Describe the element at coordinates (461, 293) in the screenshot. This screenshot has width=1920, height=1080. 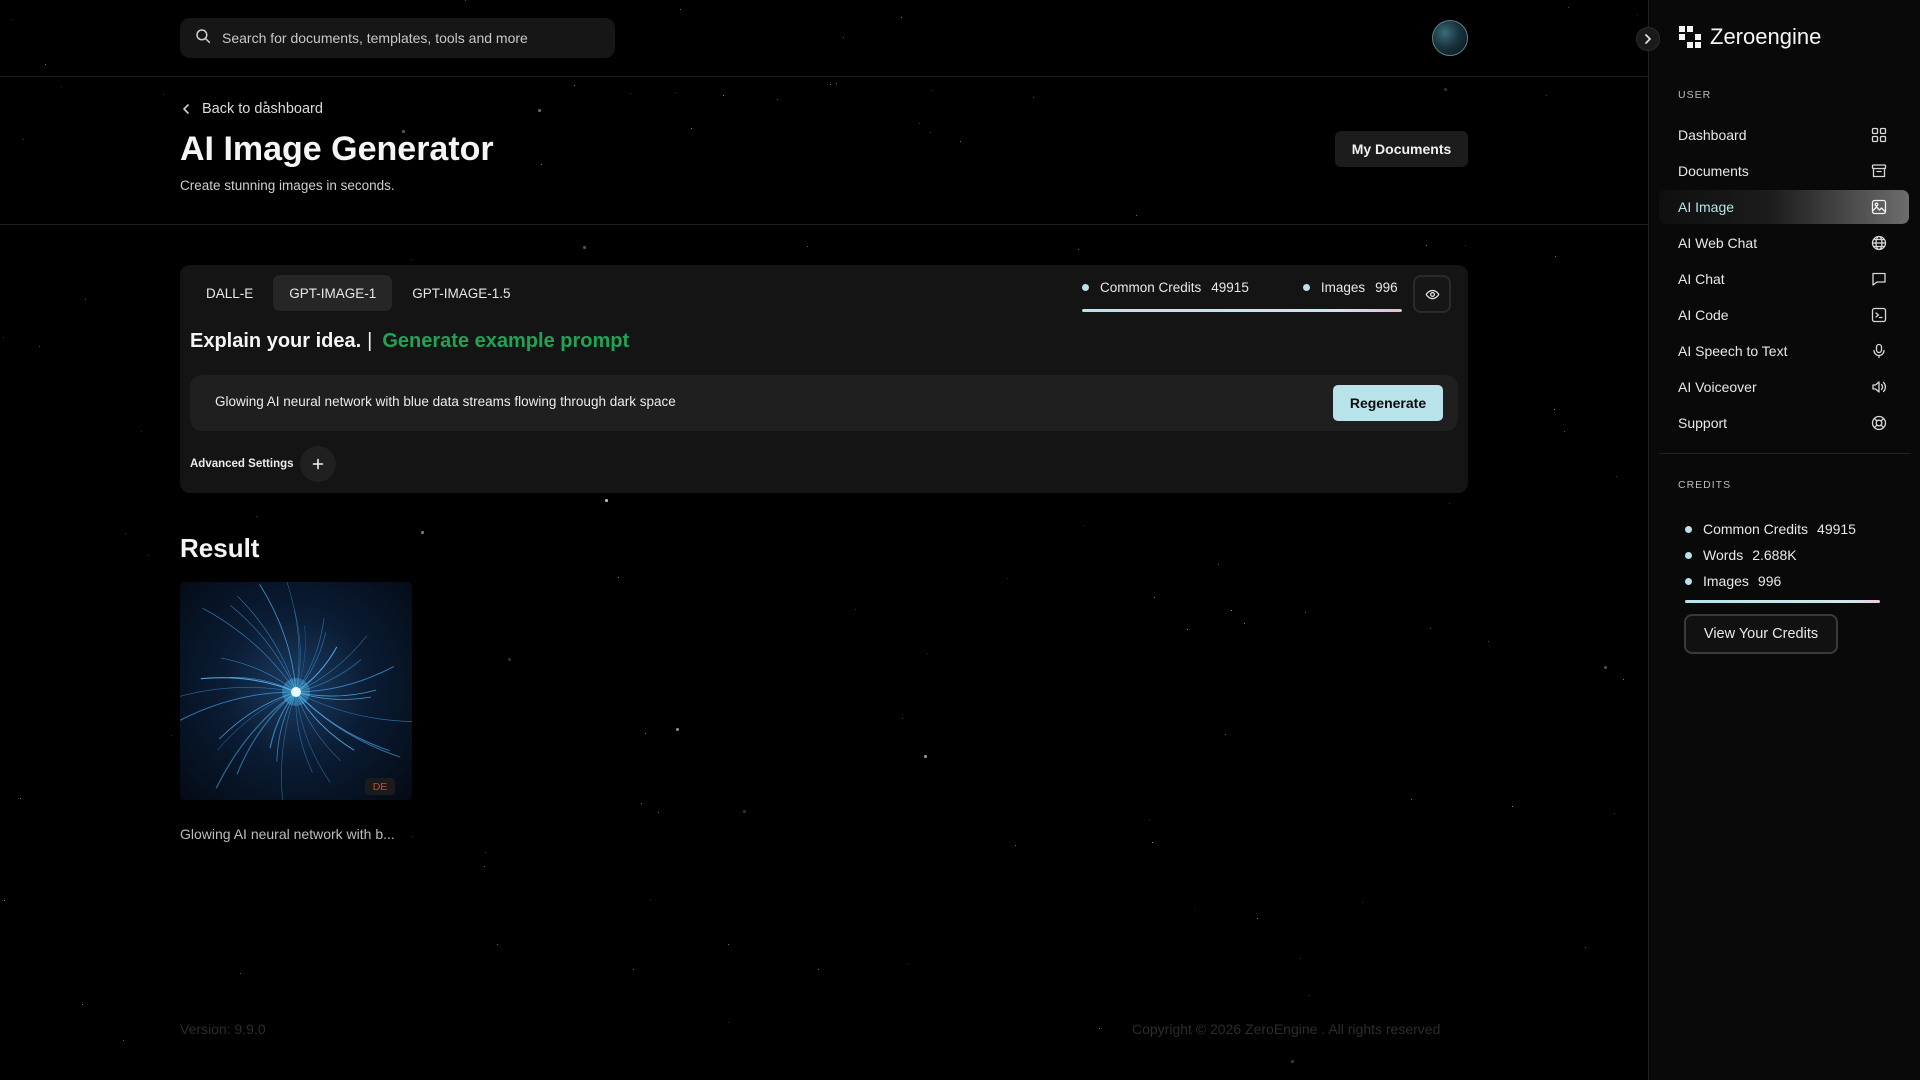
I see `tab-gpt-image-1-5: GPT-IMAGE-1.5` at that location.